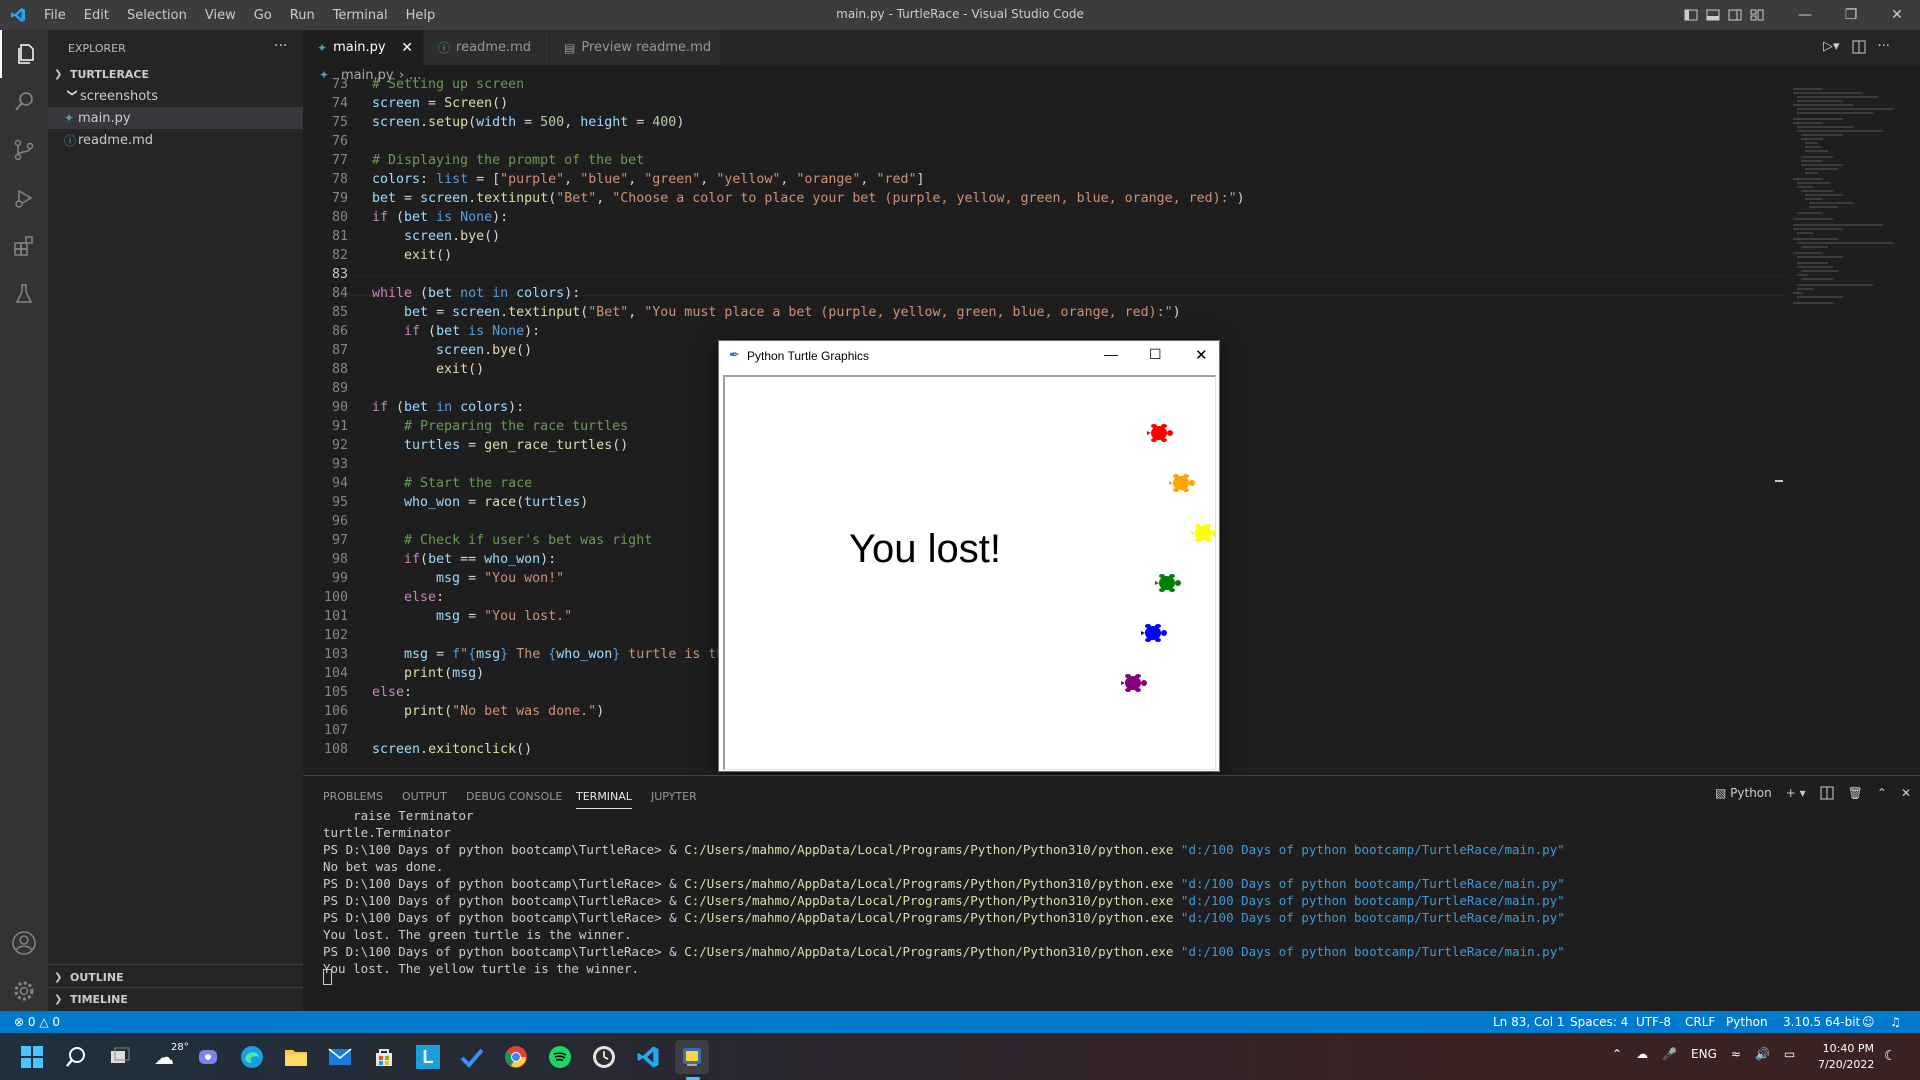 The image size is (1920, 1080). Describe the element at coordinates (302, 15) in the screenshot. I see `menu-run: Run` at that location.